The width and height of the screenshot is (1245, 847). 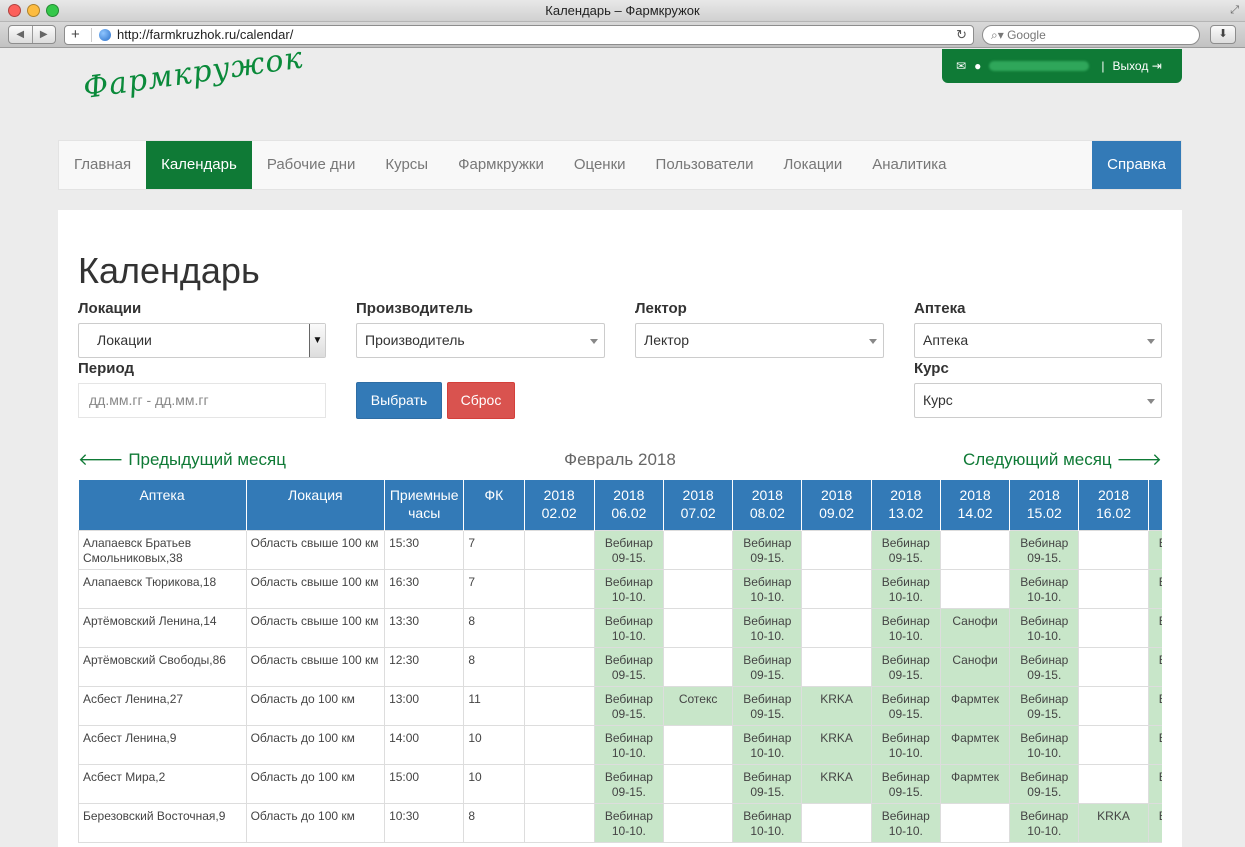 I want to click on cell-event: Вебинар 10, so click(x=1154, y=822).